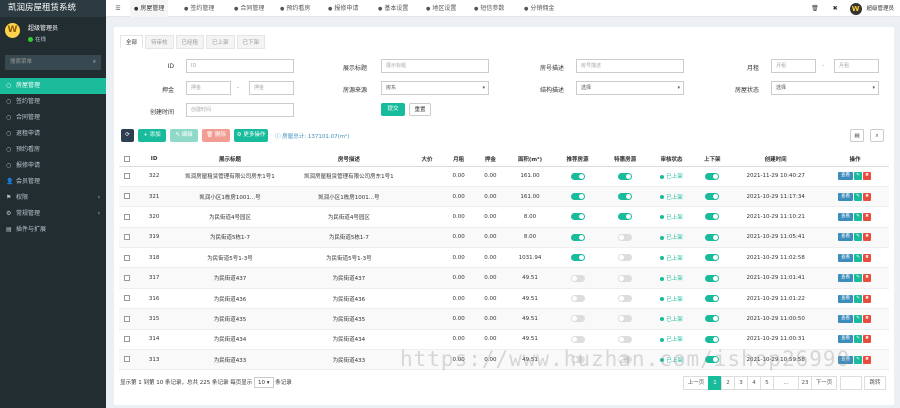 The image size is (900, 408). What do you see at coordinates (530, 159) in the screenshot?
I see `column-header: 面积(m²)` at bounding box center [530, 159].